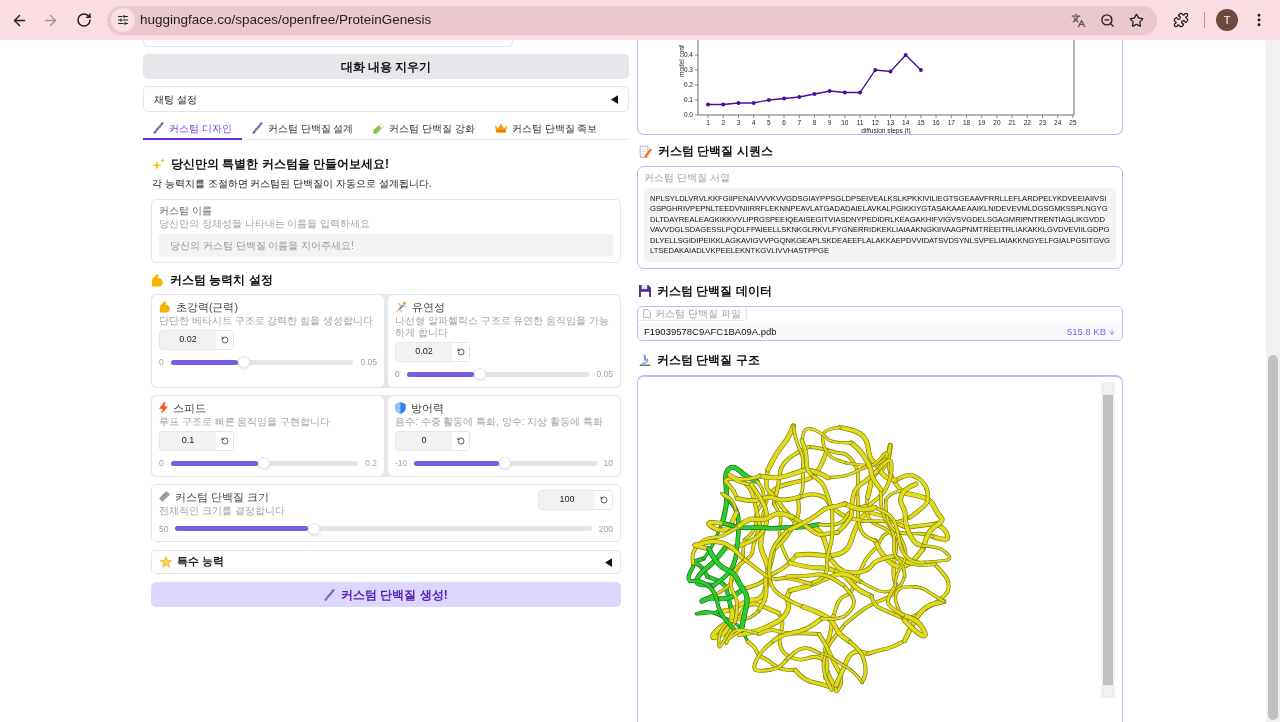  I want to click on address-bar: huggingface.co/spaces/openfree/ProteinGenesis, so click(632, 20).